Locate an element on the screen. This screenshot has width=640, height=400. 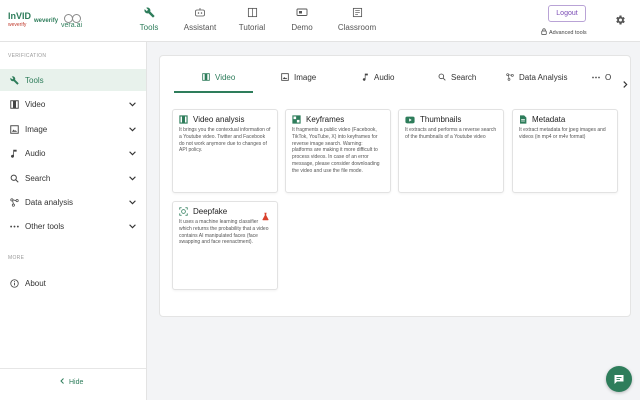
sidebar-item-data-analysis: Data analysis is located at coordinates (73, 202).